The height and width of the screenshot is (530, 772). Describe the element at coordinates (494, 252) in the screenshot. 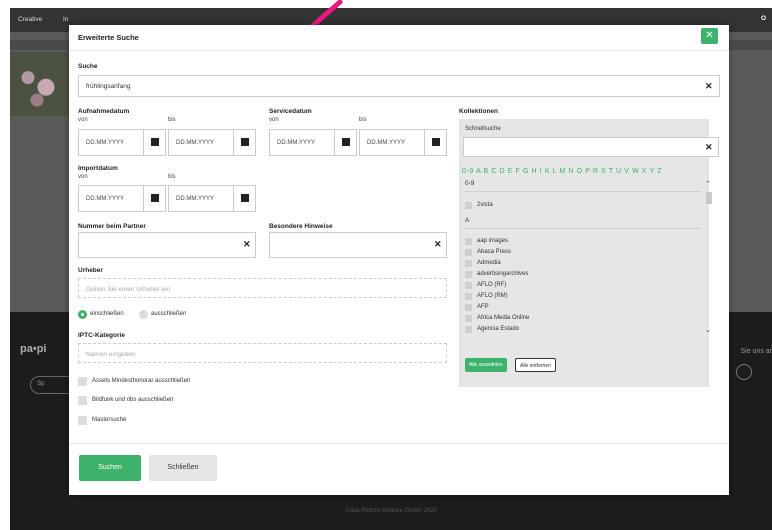

I see `koll-item: Abaca Press` at that location.